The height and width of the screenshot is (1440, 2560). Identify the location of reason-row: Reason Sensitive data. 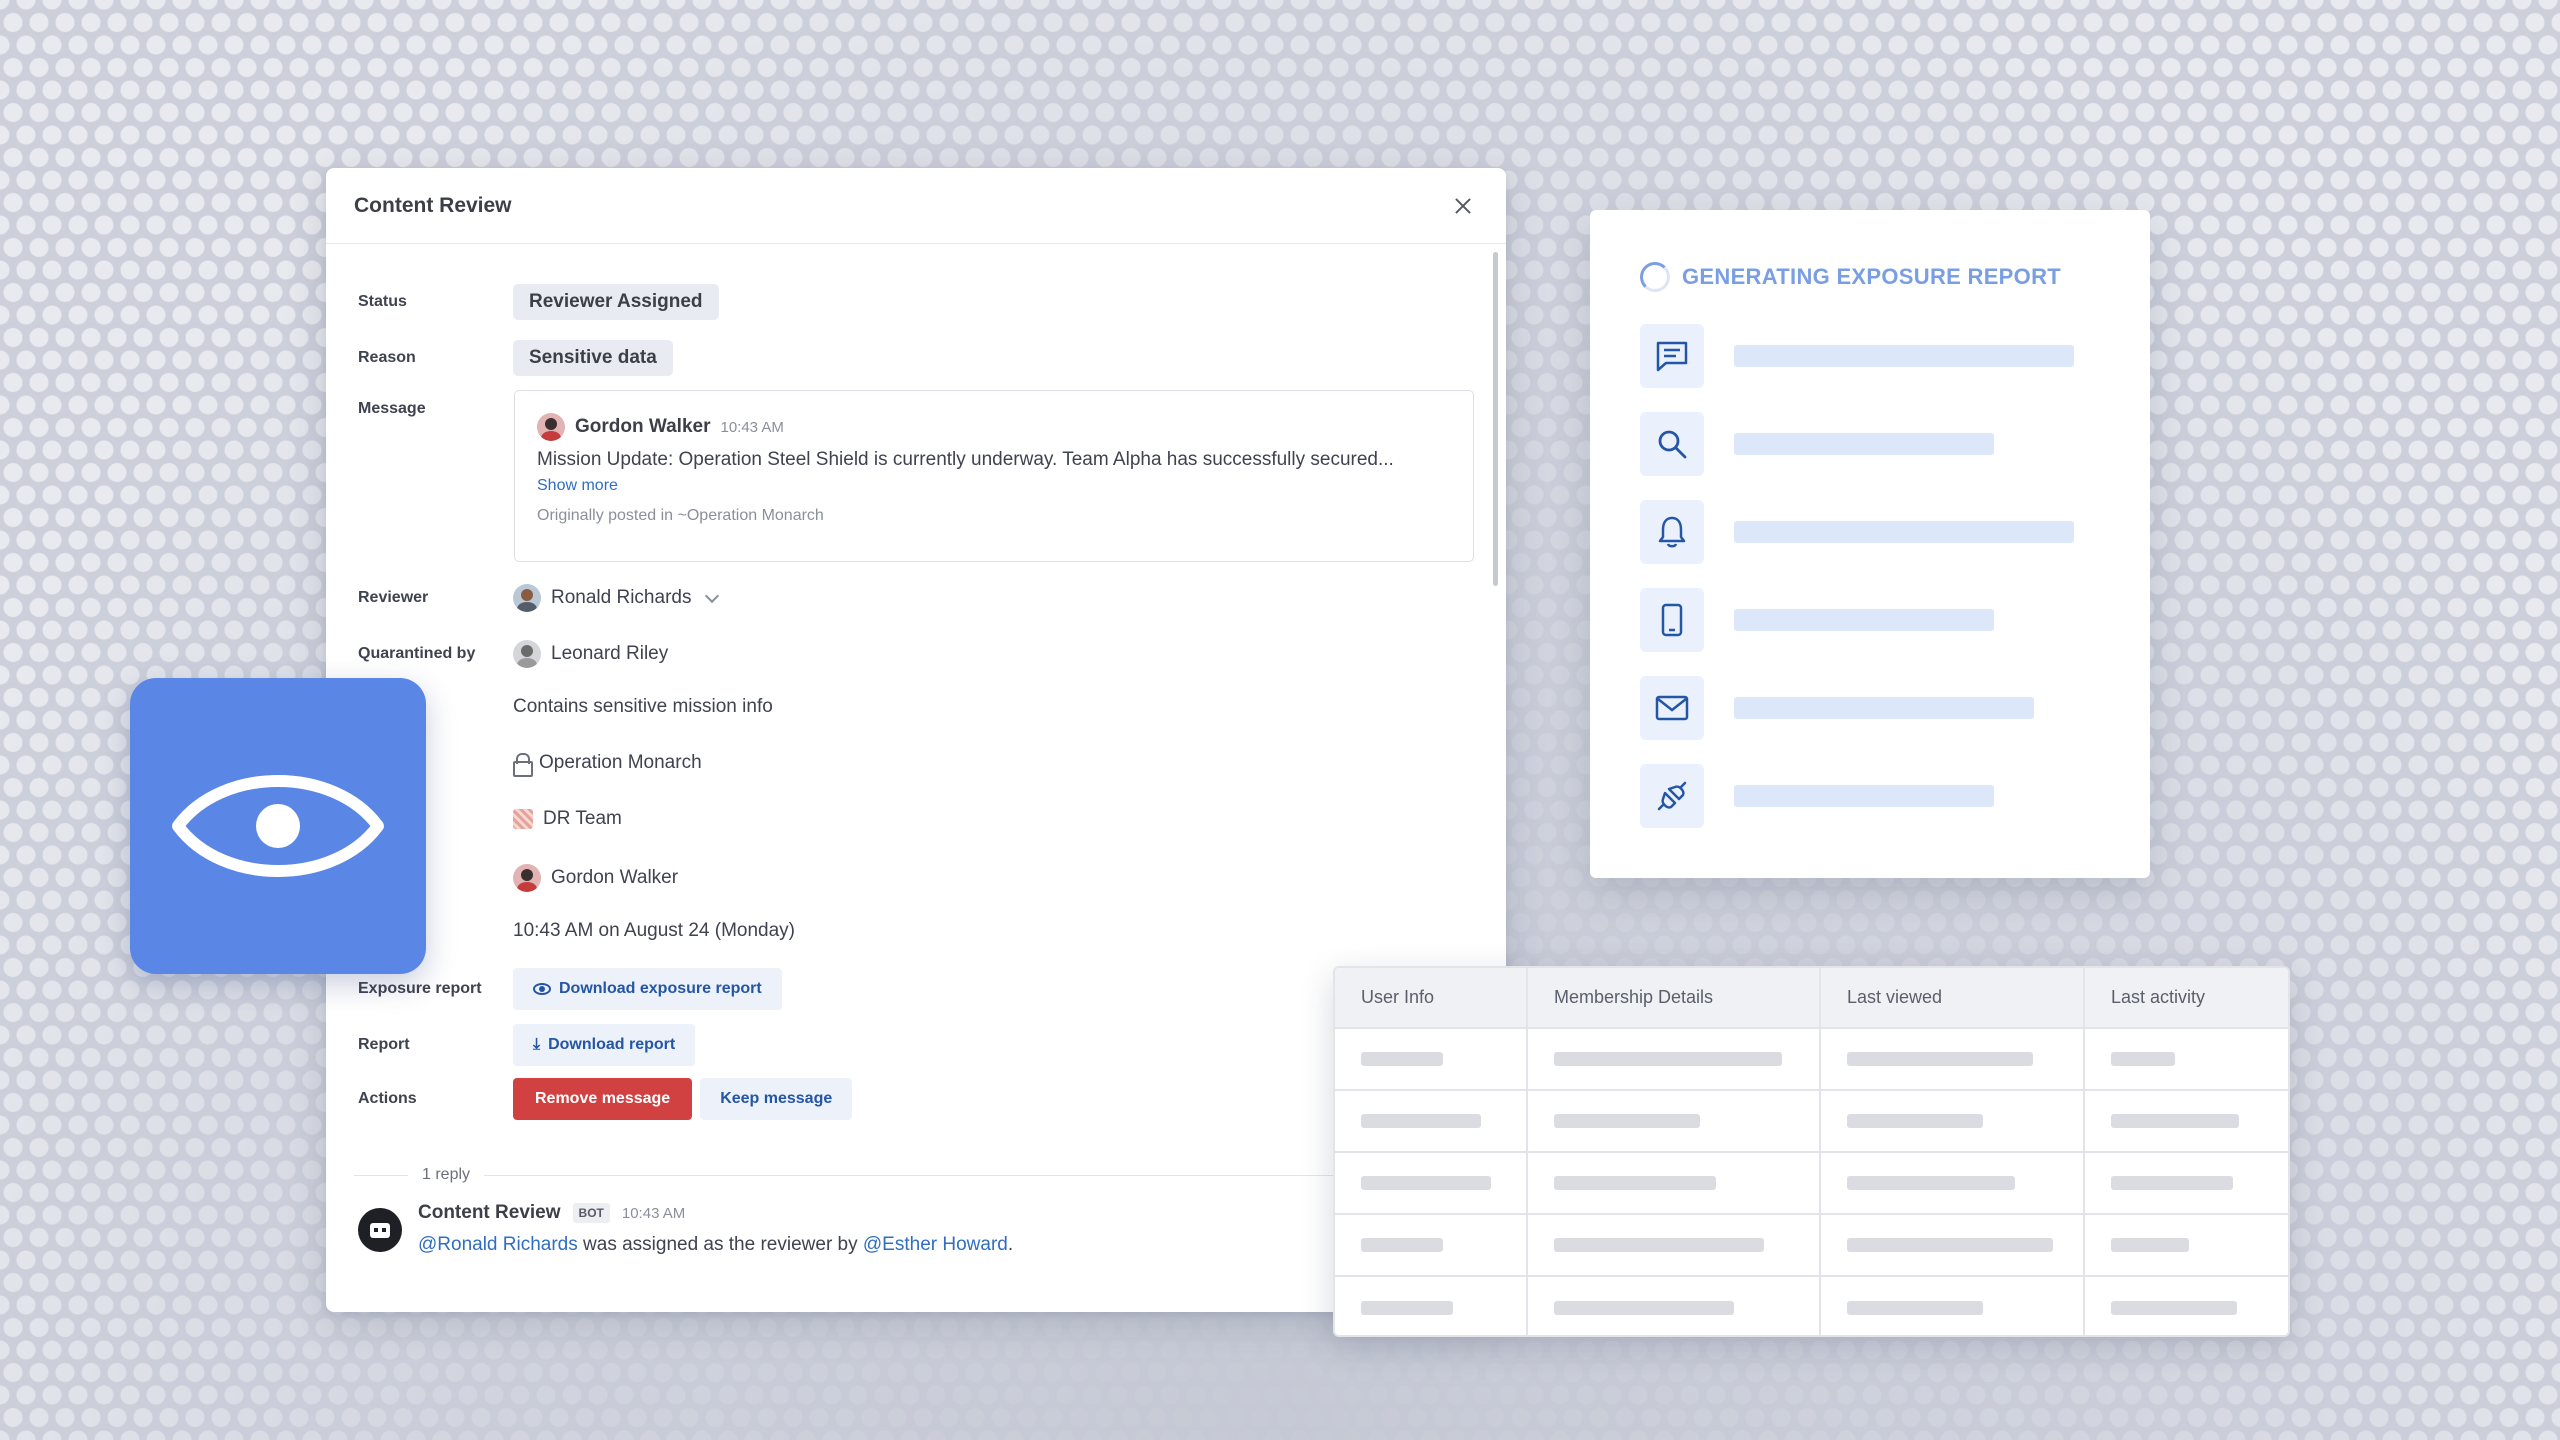
(515, 358).